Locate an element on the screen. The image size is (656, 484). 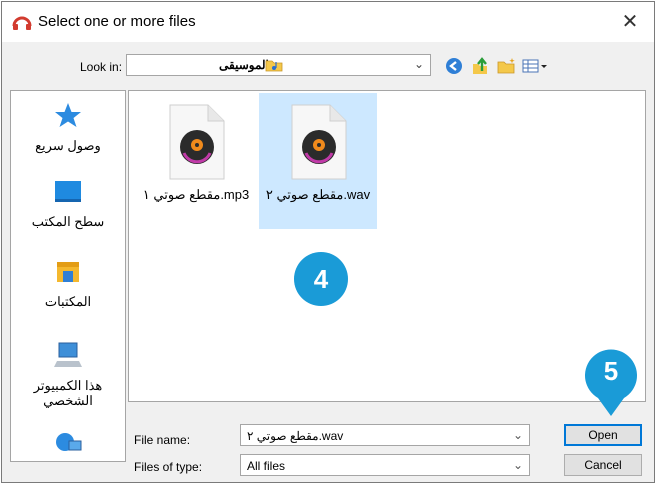
cancel-button: Cancel is located at coordinates (603, 465).